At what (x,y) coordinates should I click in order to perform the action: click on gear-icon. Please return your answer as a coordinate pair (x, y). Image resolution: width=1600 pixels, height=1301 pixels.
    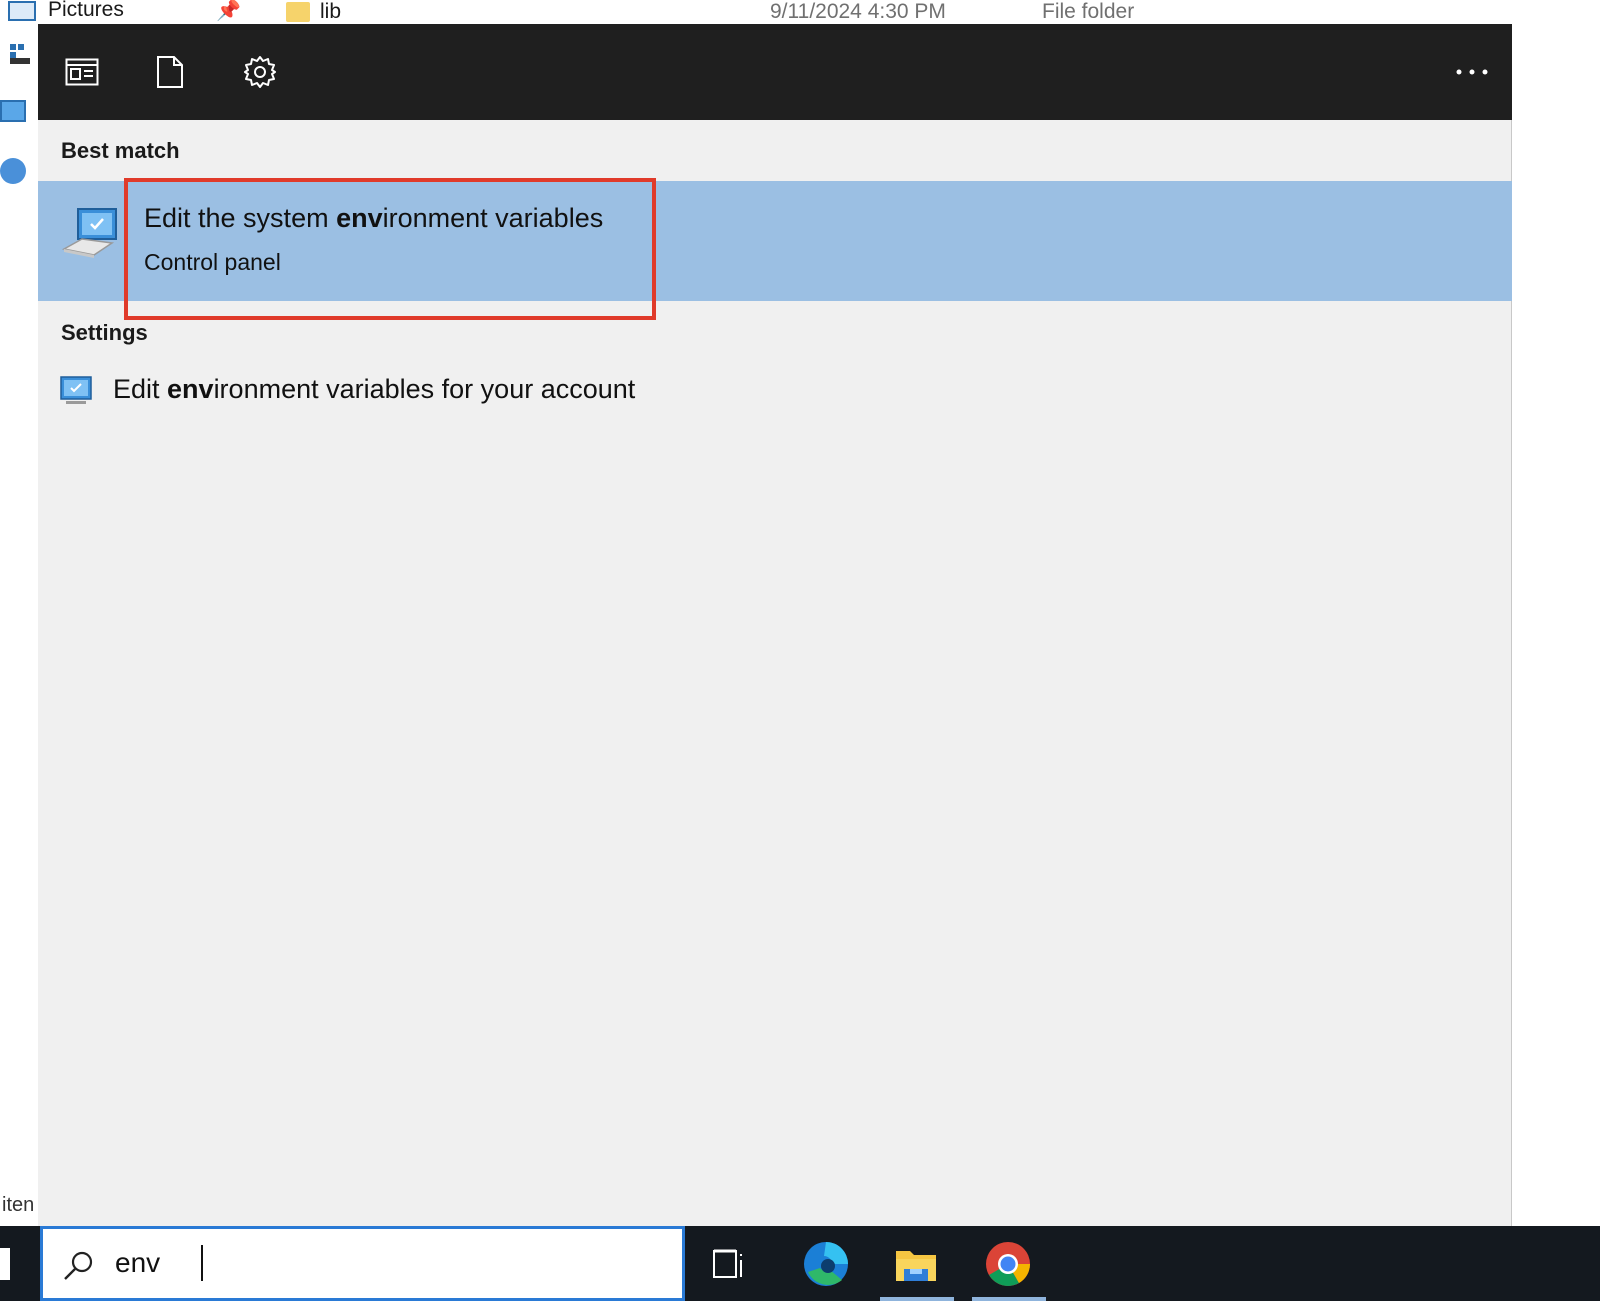
    Looking at the image, I should click on (260, 72).